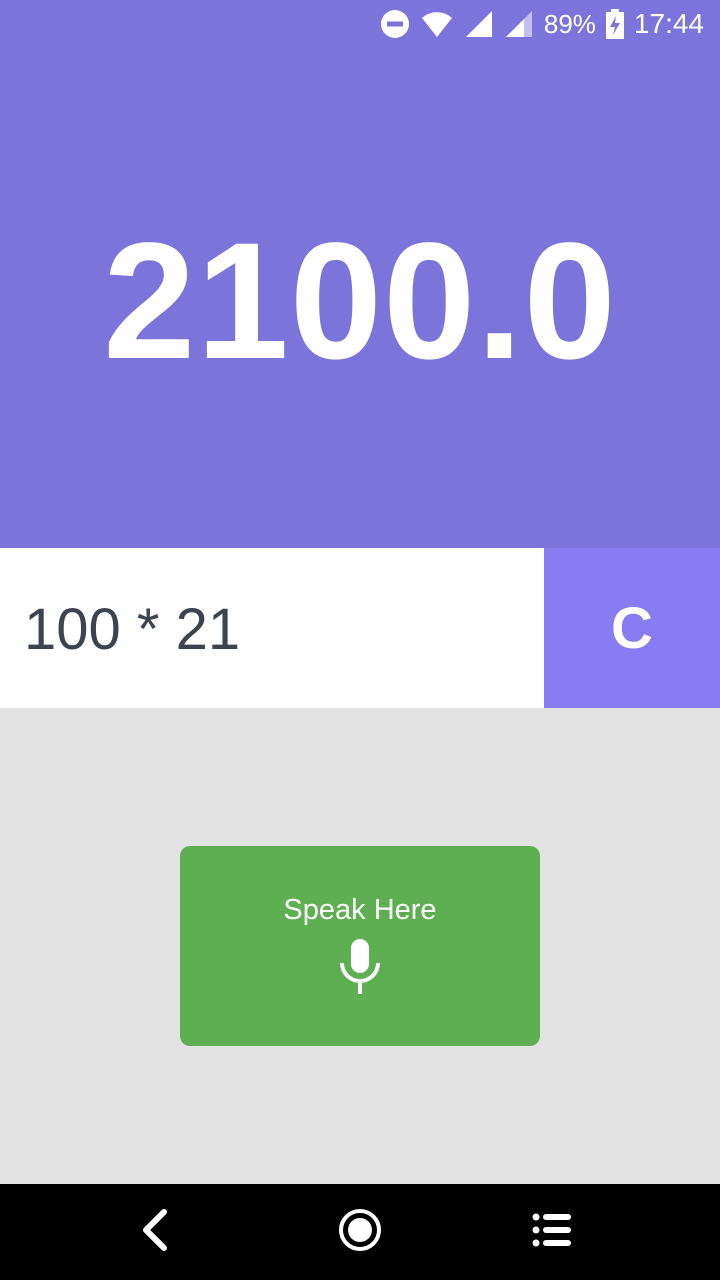 This screenshot has height=1280, width=720. I want to click on home-button, so click(360, 1232).